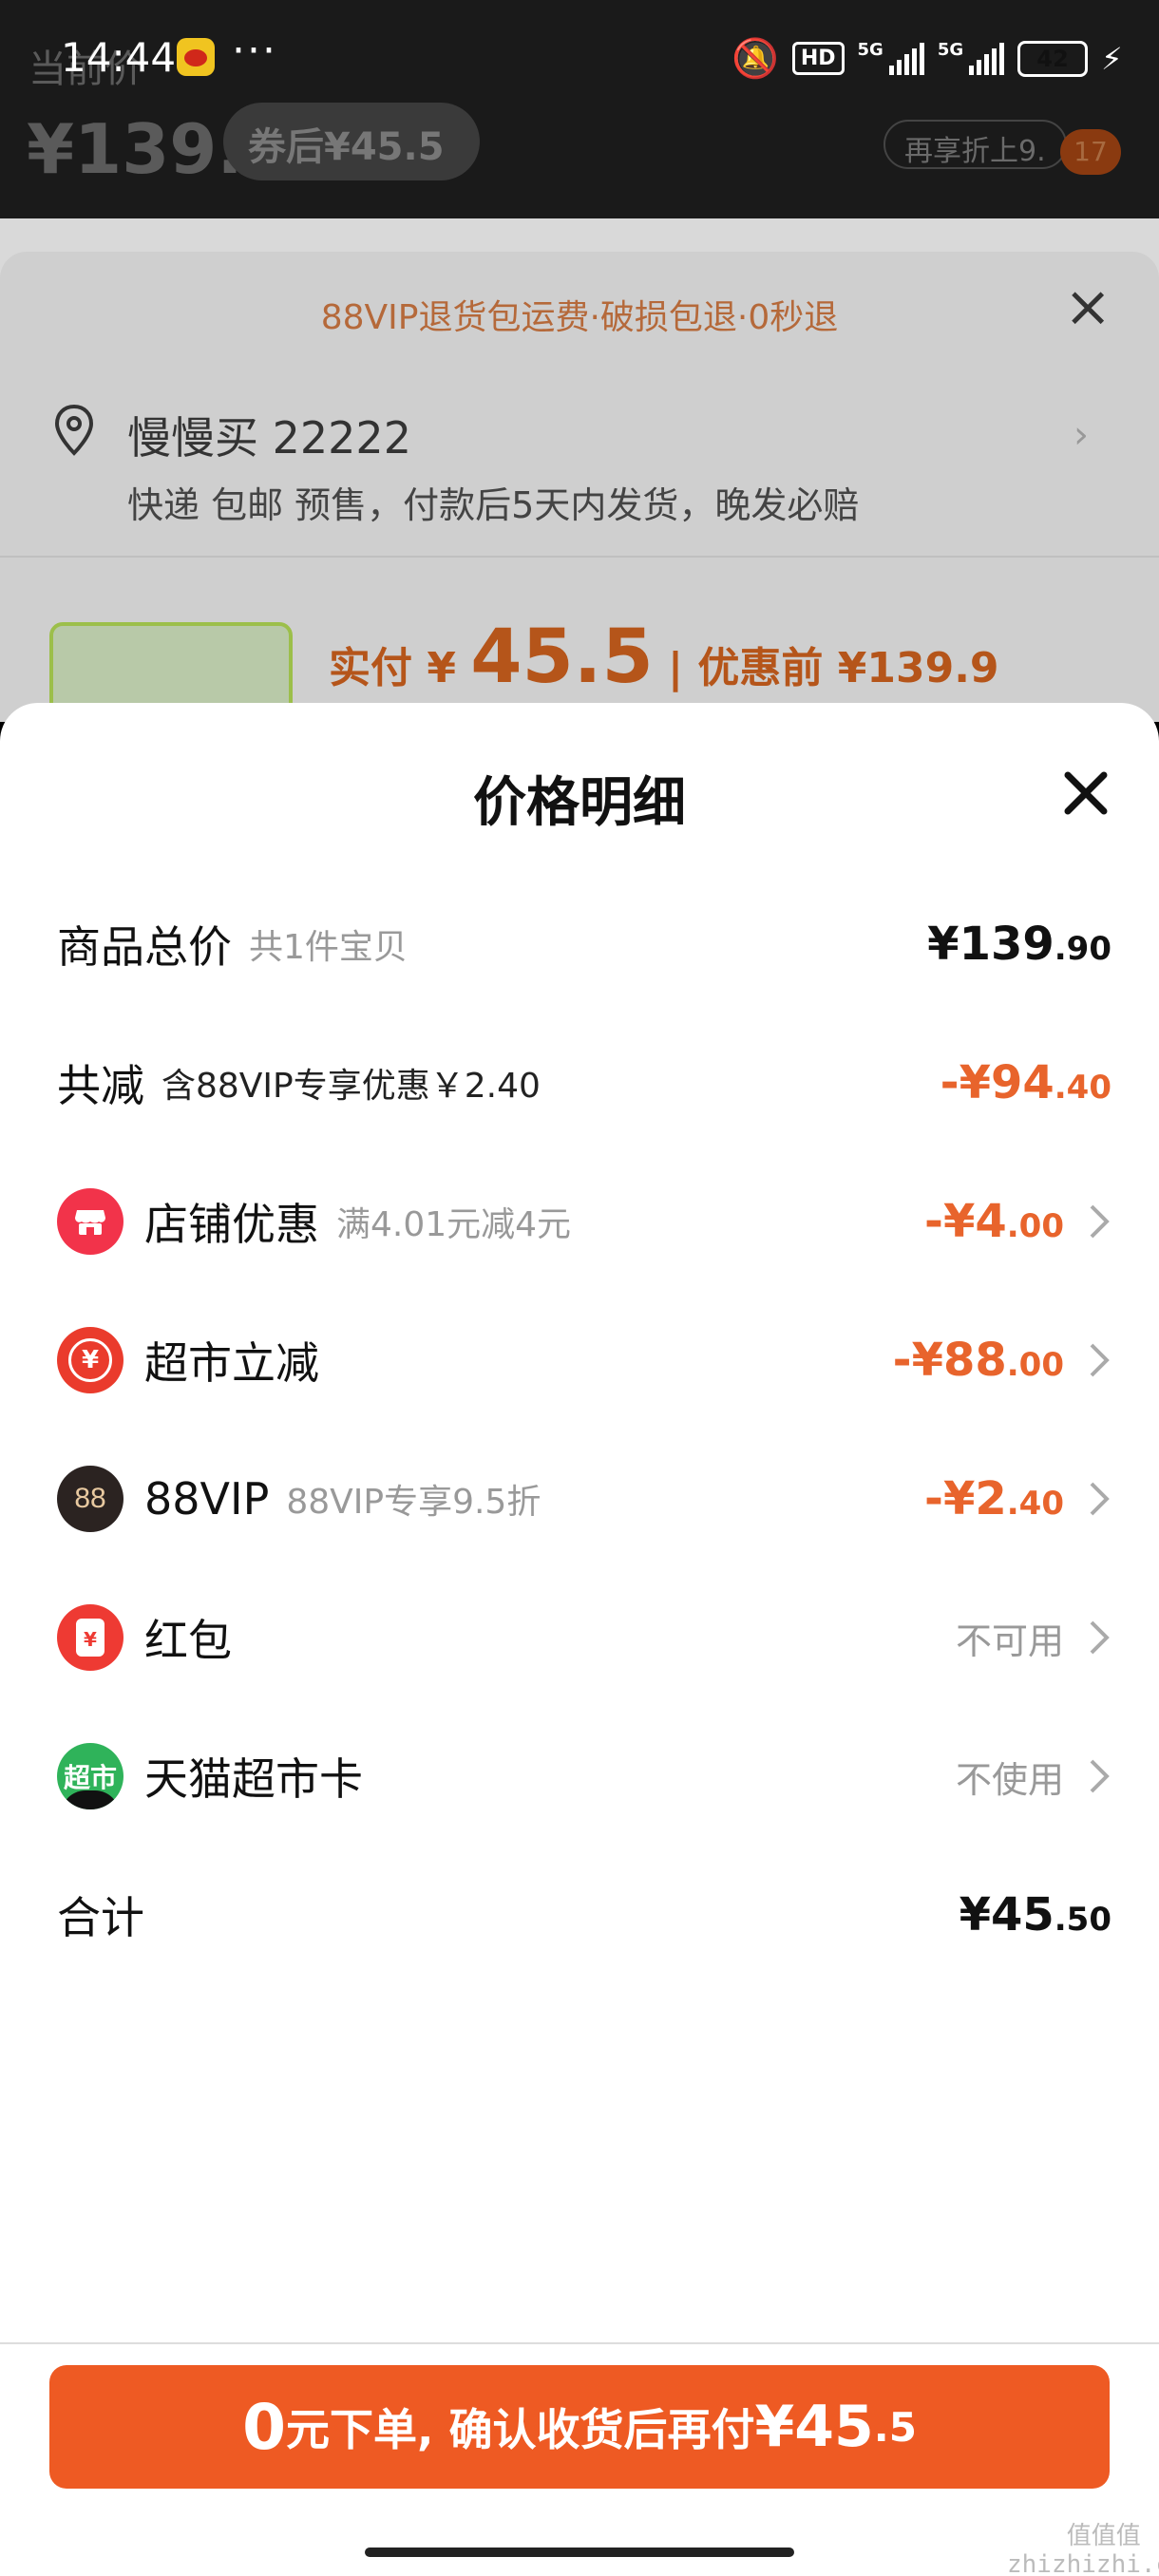 This screenshot has height=2576, width=1159. I want to click on bell-muted-icon: 🔕, so click(755, 59).